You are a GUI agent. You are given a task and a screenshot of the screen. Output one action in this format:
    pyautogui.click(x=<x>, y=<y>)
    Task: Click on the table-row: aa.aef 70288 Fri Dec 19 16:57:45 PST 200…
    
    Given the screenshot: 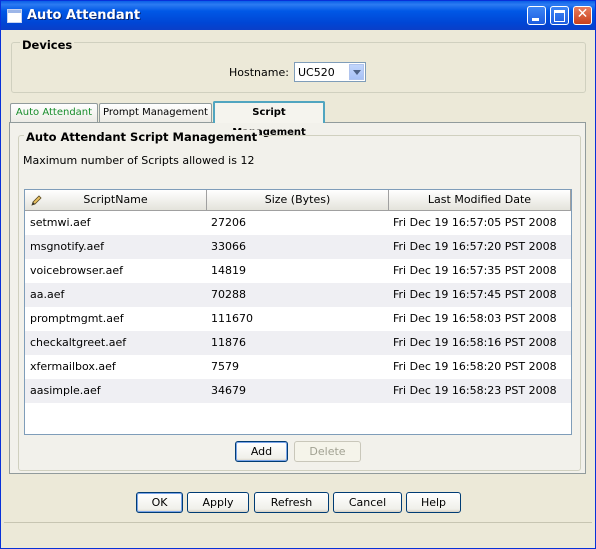 What is the action you would take?
    pyautogui.click(x=298, y=295)
    